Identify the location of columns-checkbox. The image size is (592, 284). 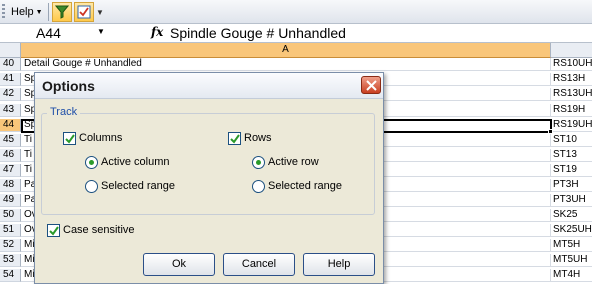
(69, 138).